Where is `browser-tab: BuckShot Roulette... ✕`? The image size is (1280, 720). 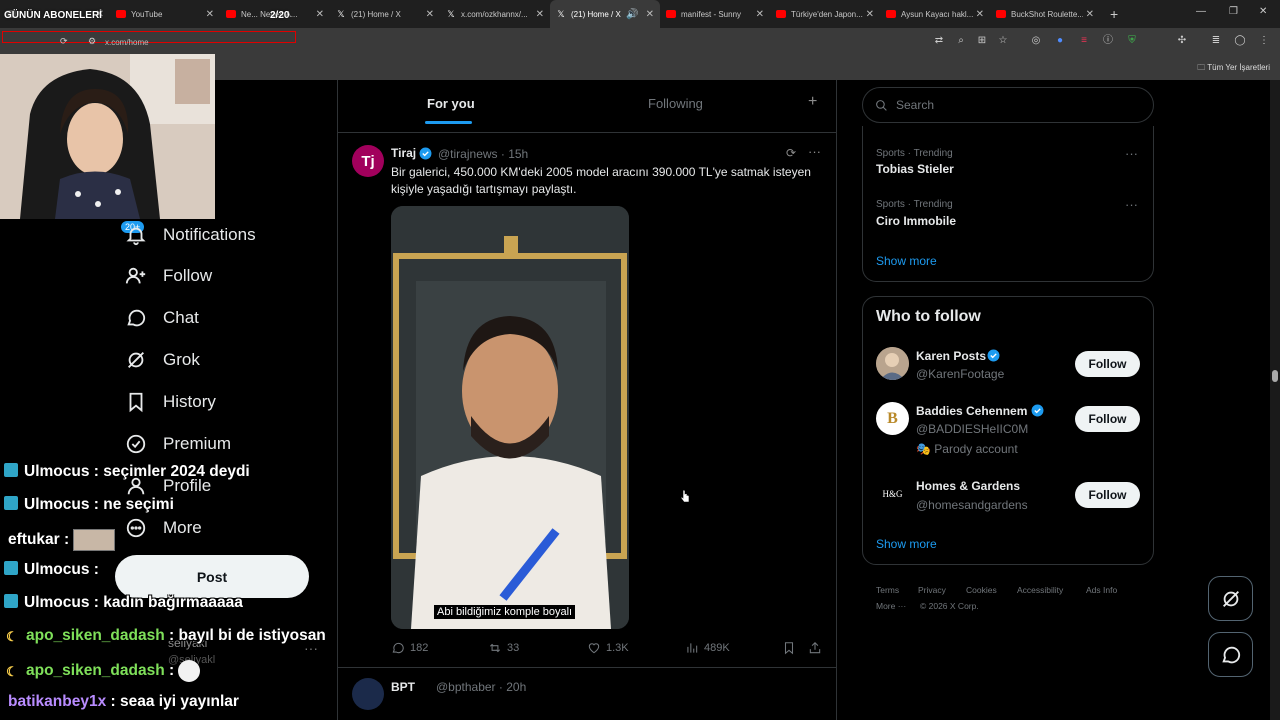
browser-tab: BuckShot Roulette... ✕ is located at coordinates (1045, 14).